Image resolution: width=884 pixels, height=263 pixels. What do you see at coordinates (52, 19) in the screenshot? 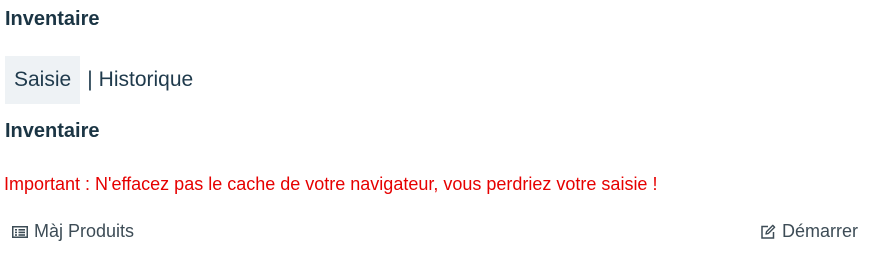
I see `page-title: Inventaire` at bounding box center [52, 19].